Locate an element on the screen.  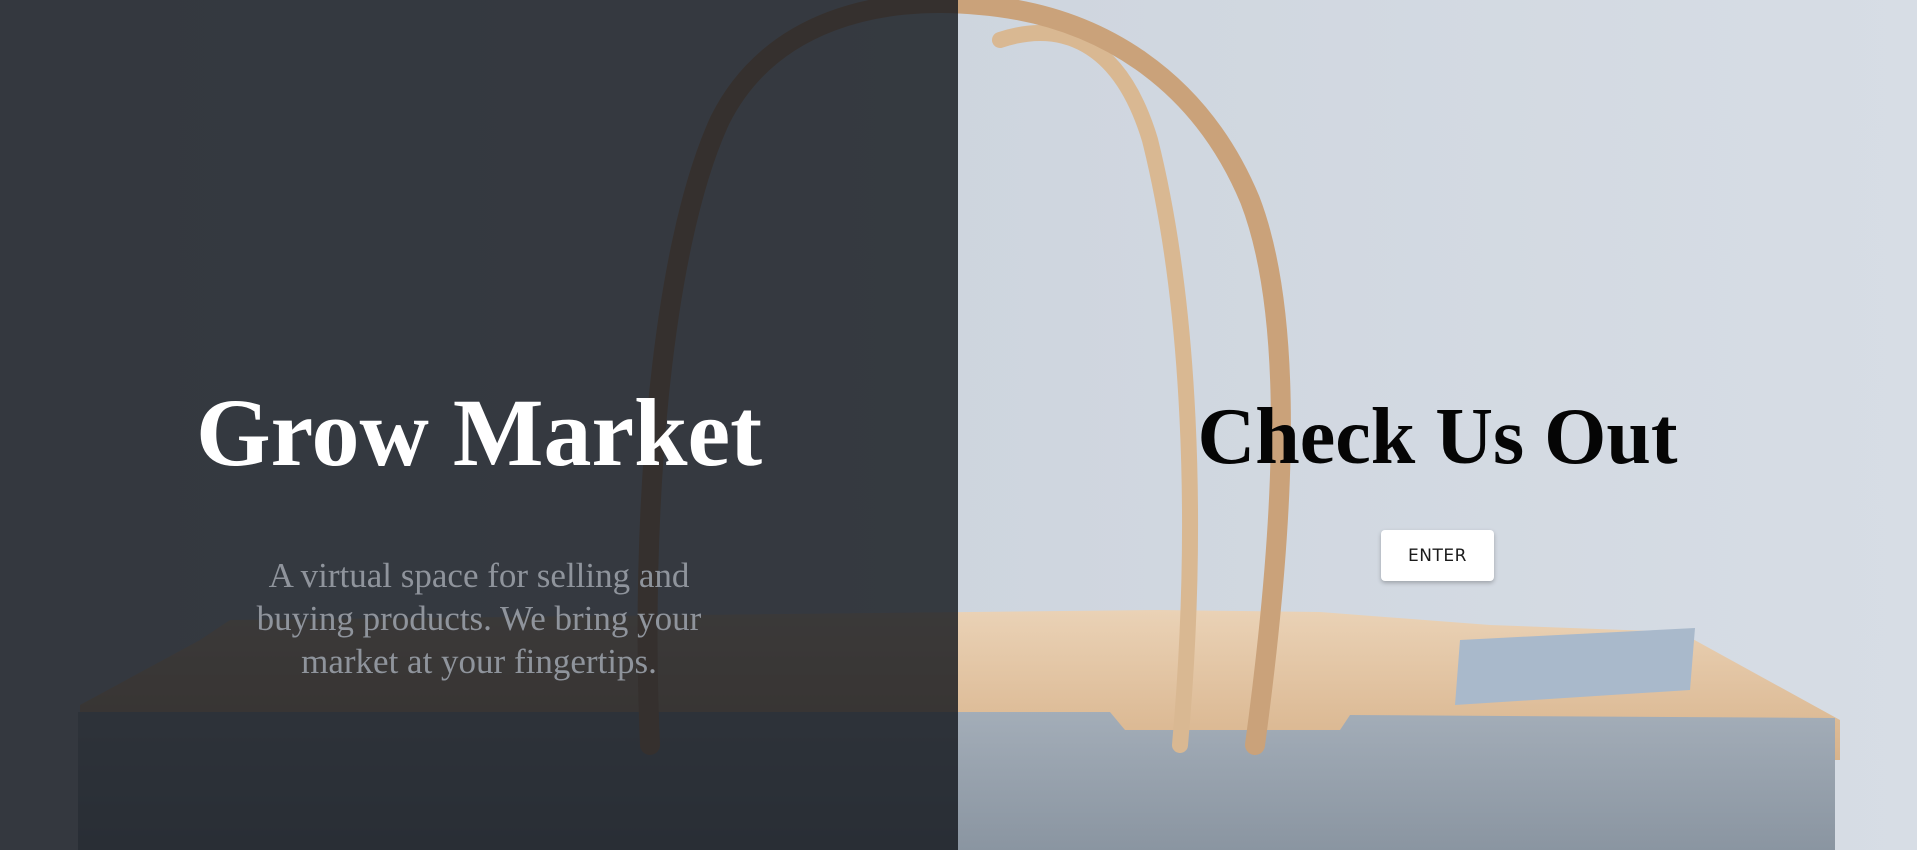
cta-title: Check Us Out is located at coordinates (1437, 437).